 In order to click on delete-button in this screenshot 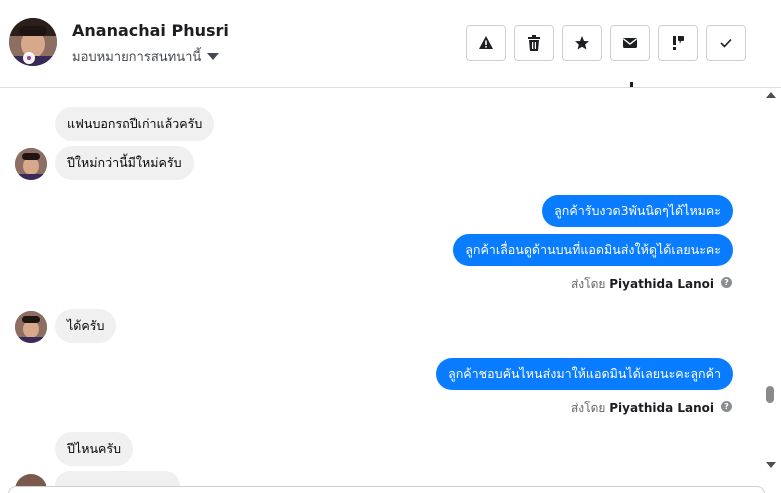, I will do `click(534, 43)`.